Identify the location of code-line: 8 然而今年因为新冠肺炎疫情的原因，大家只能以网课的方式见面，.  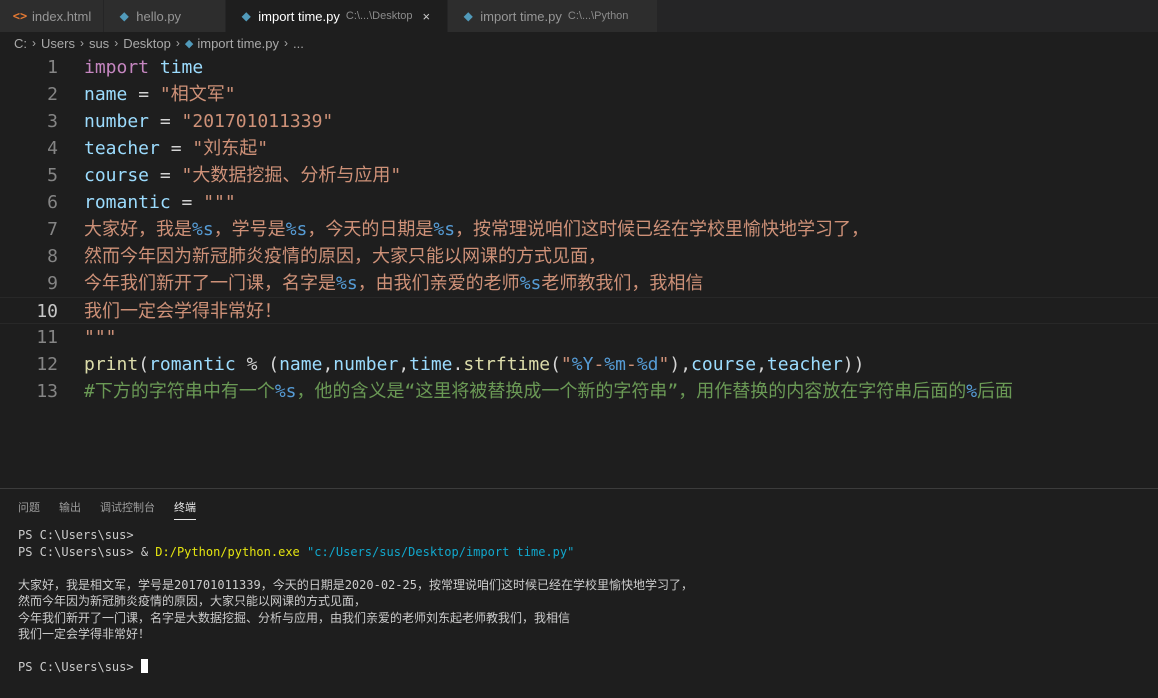
(579, 256).